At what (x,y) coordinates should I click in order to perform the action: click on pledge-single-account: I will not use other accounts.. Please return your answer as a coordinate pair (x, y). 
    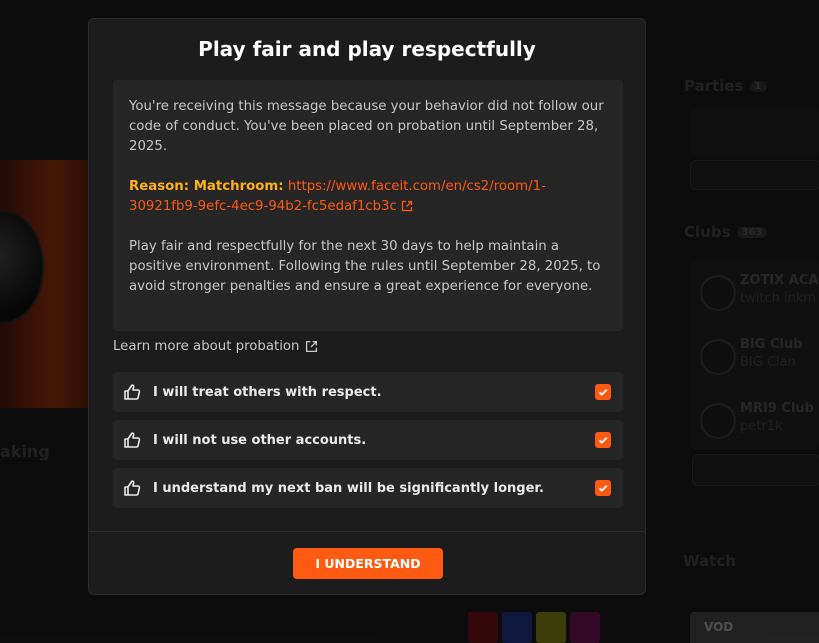
    Looking at the image, I should click on (368, 440).